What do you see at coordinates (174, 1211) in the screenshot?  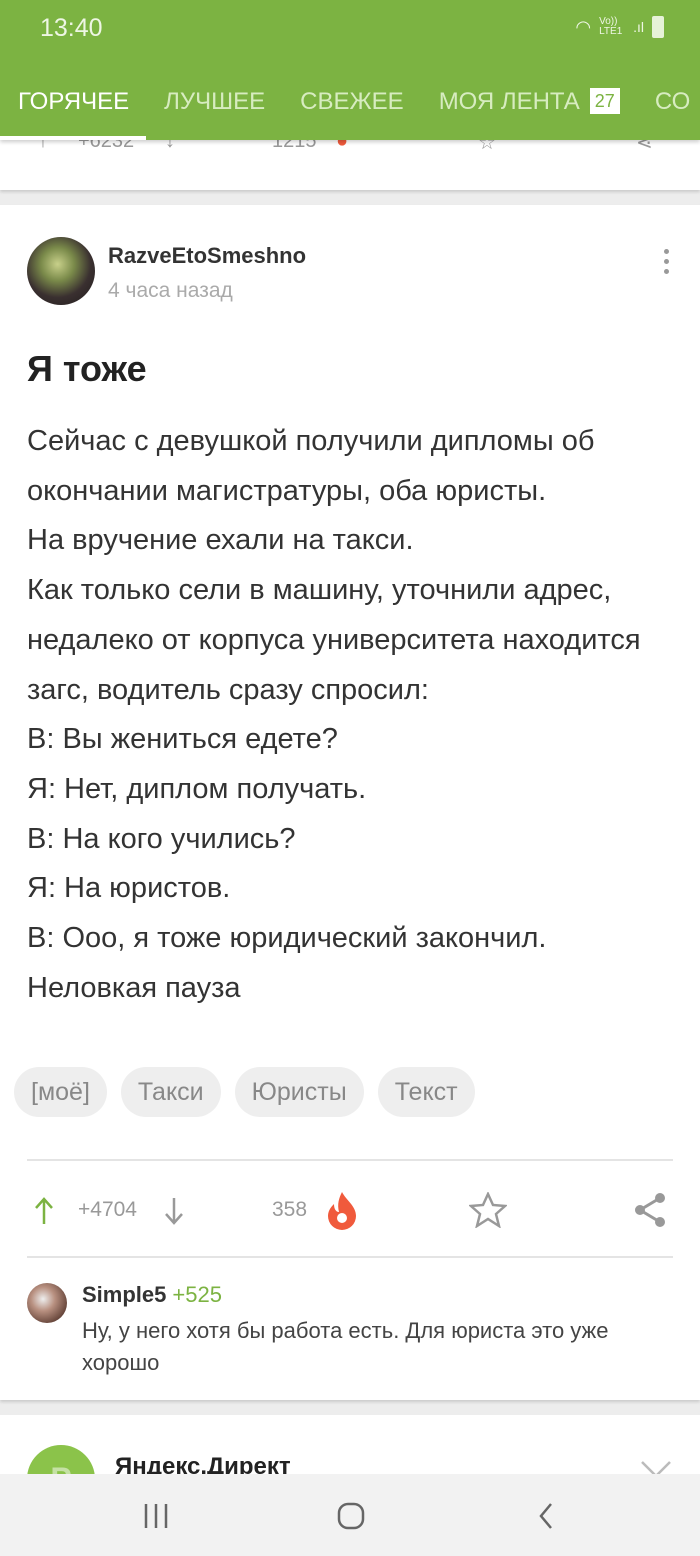 I see `downvote-icon` at bounding box center [174, 1211].